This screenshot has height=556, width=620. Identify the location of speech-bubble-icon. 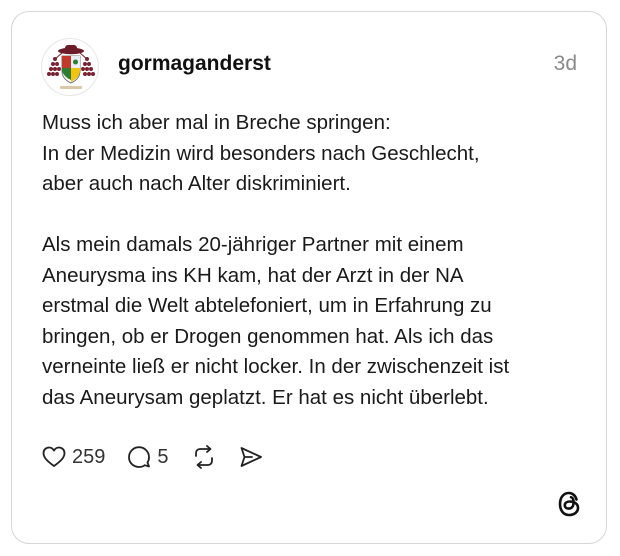
(139, 457).